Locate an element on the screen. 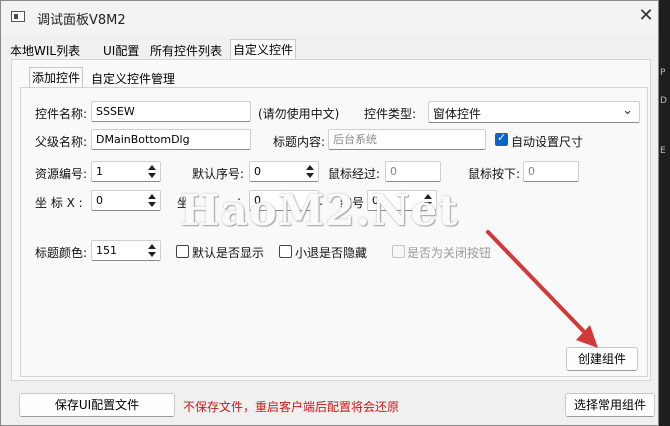 This screenshot has height=426, width=670. arrow-shaft is located at coordinates (540, 286).